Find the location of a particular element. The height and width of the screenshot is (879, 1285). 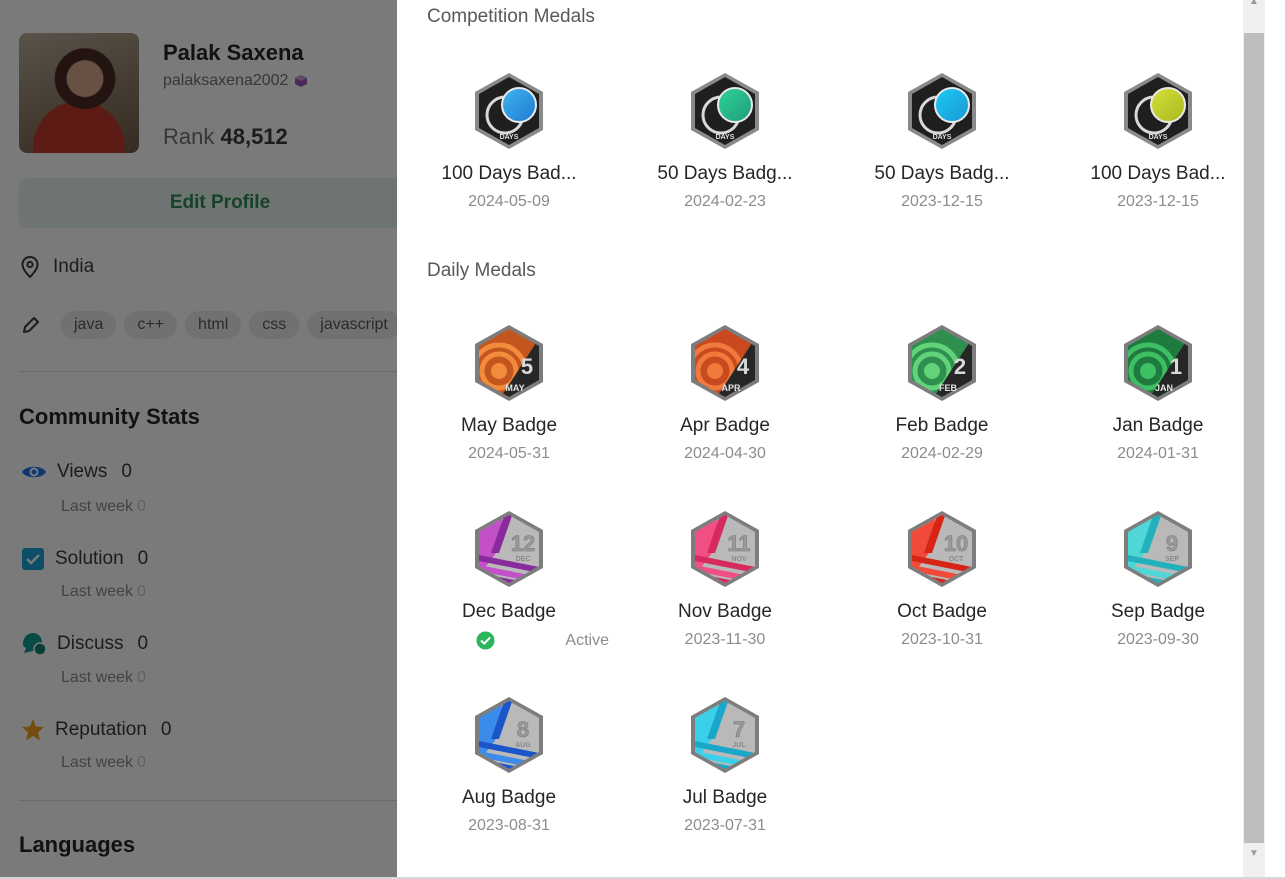

badge-number: 4 is located at coordinates (743, 366).